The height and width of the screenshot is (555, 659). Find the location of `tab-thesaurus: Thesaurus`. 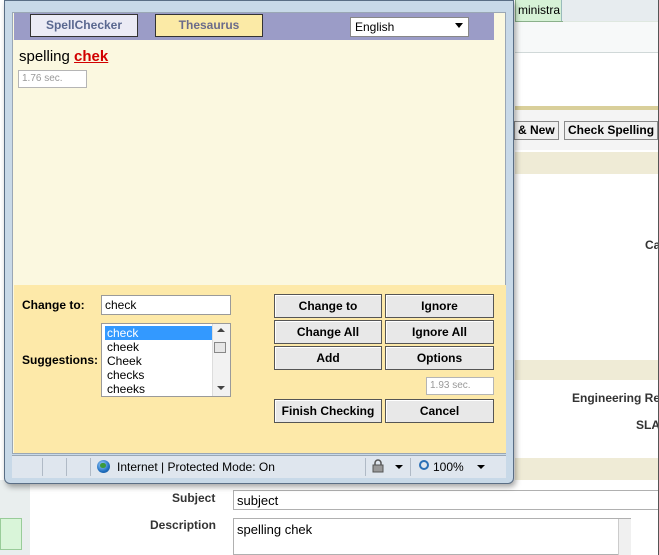

tab-thesaurus: Thesaurus is located at coordinates (209, 25).